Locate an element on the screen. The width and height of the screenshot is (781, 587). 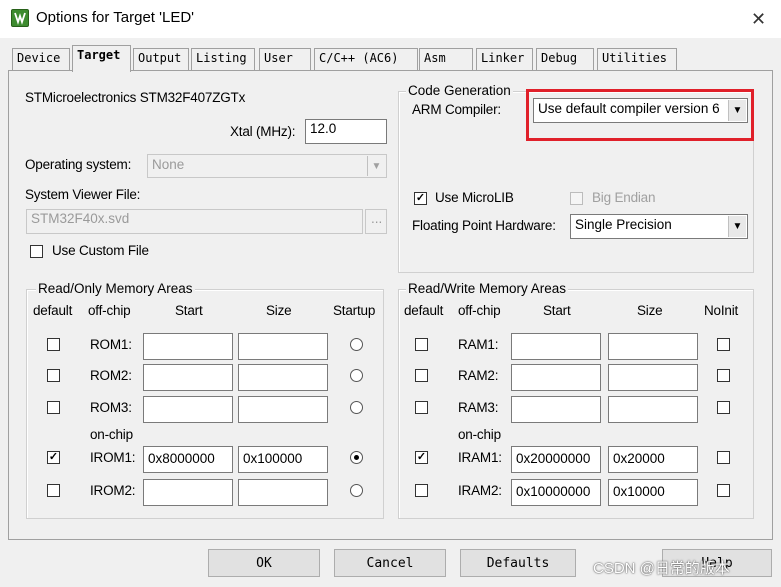
rw-row-name: RAM1: is located at coordinates (478, 344).